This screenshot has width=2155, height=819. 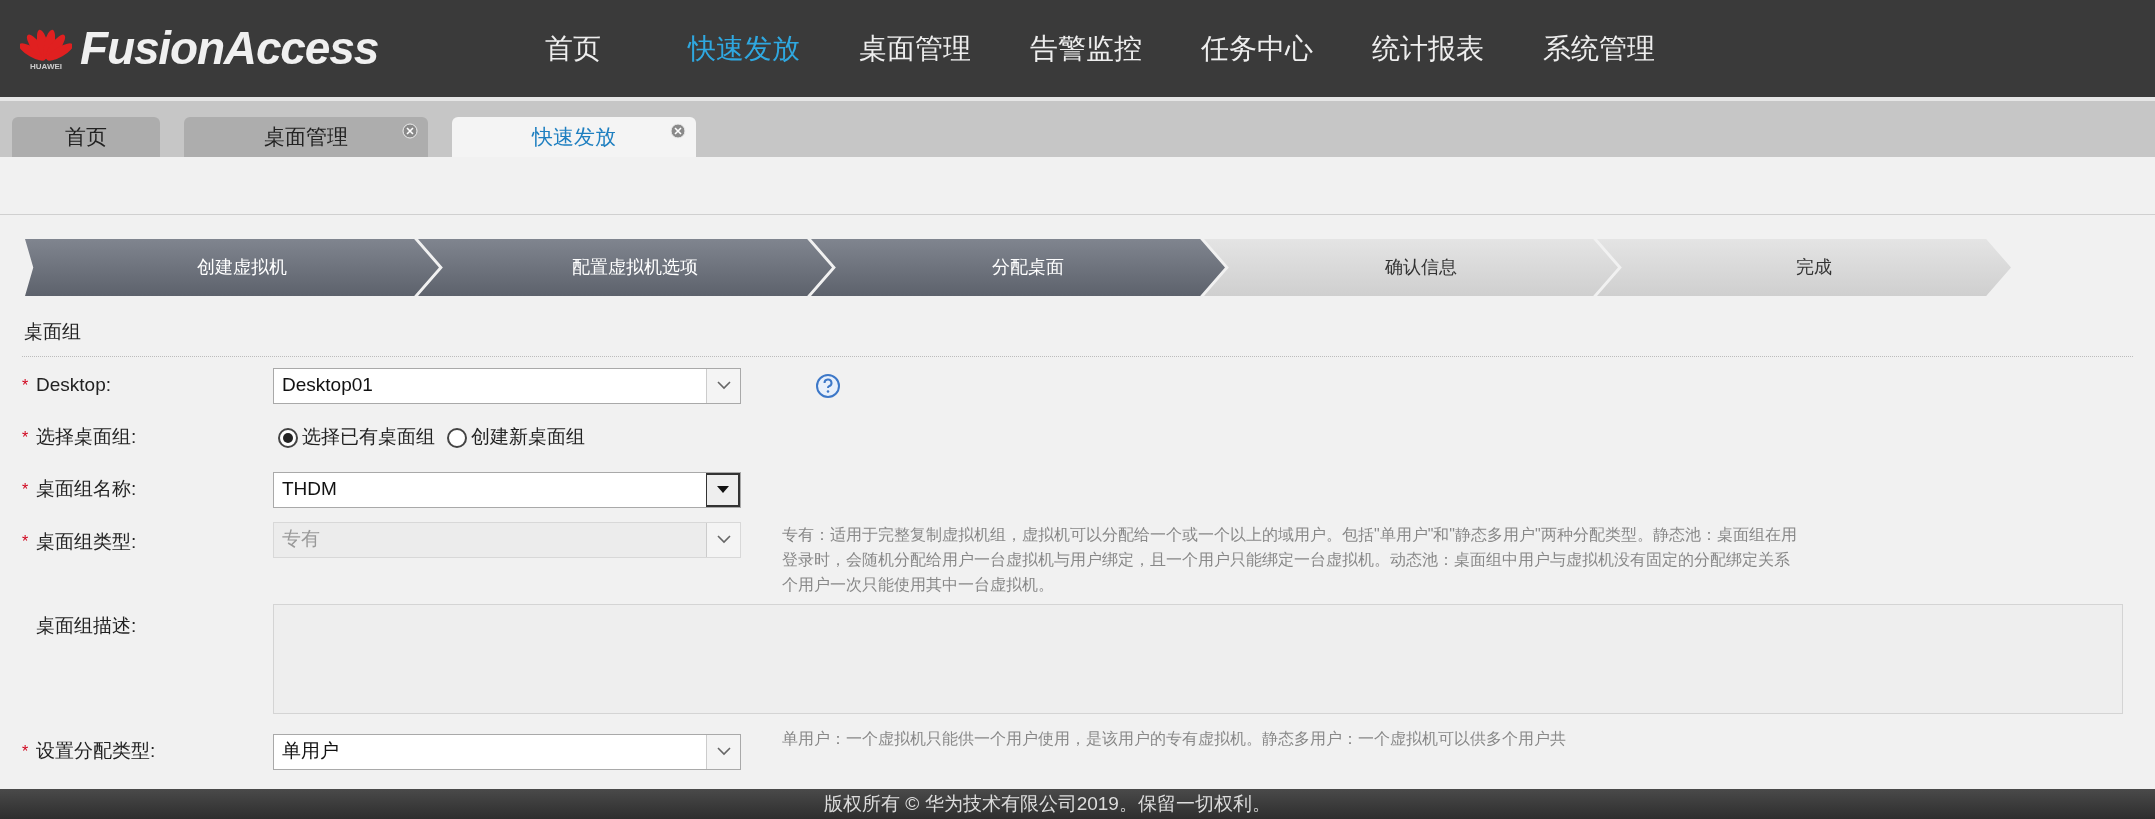 What do you see at coordinates (52, 331) in the screenshot?
I see `section-title: 桌面组` at bounding box center [52, 331].